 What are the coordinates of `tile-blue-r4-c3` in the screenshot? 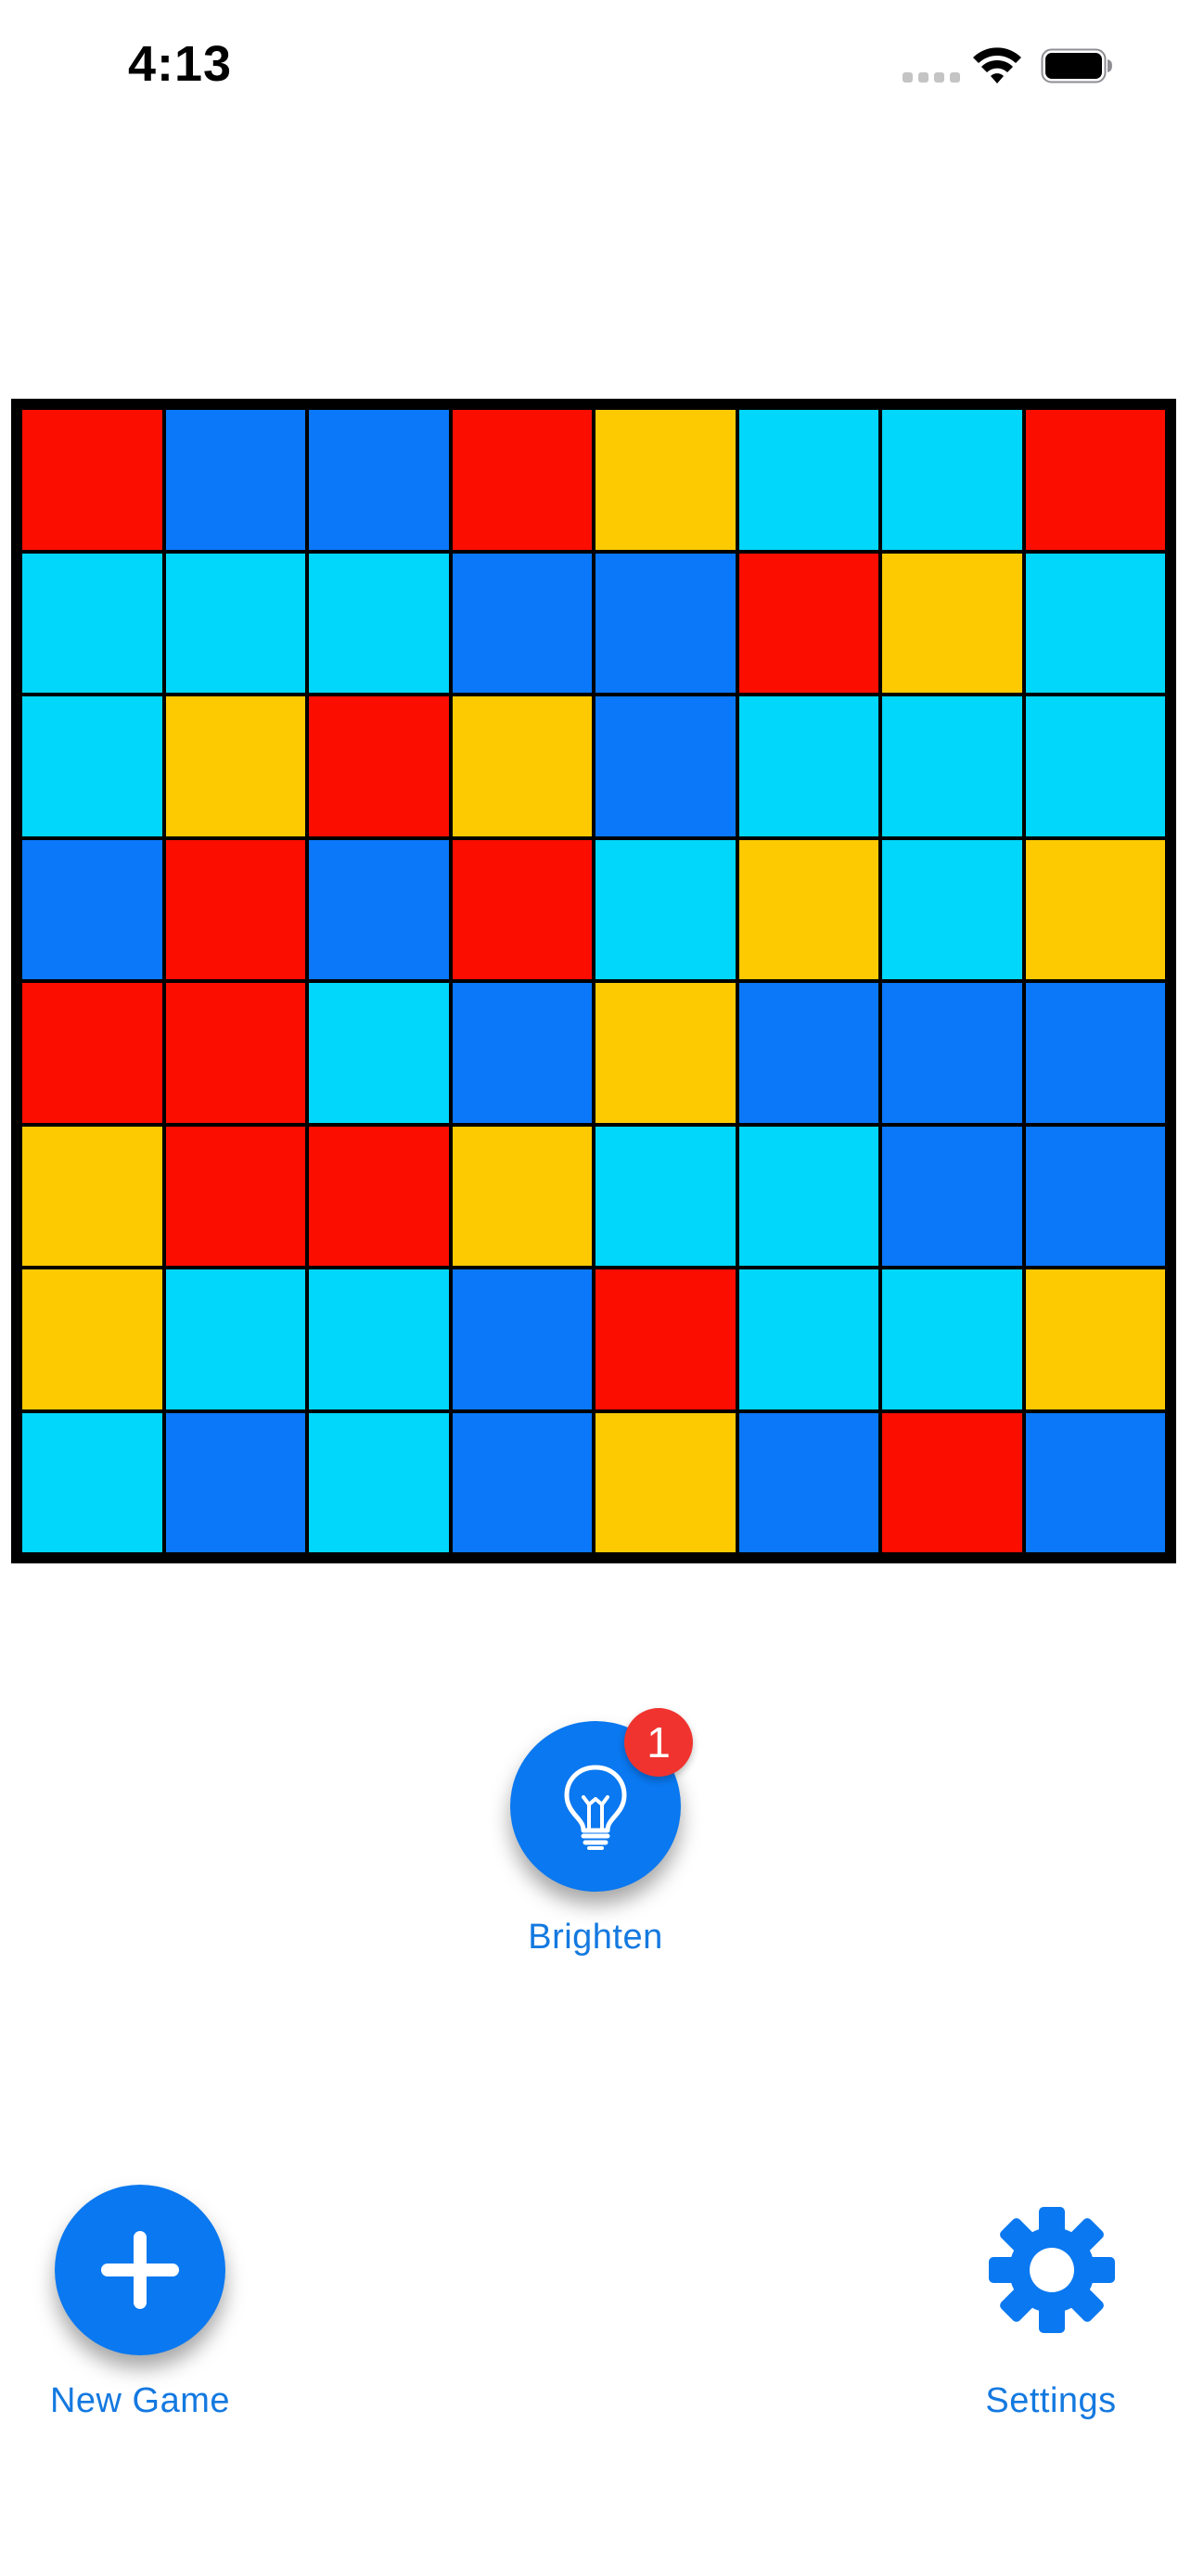 It's located at (379, 909).